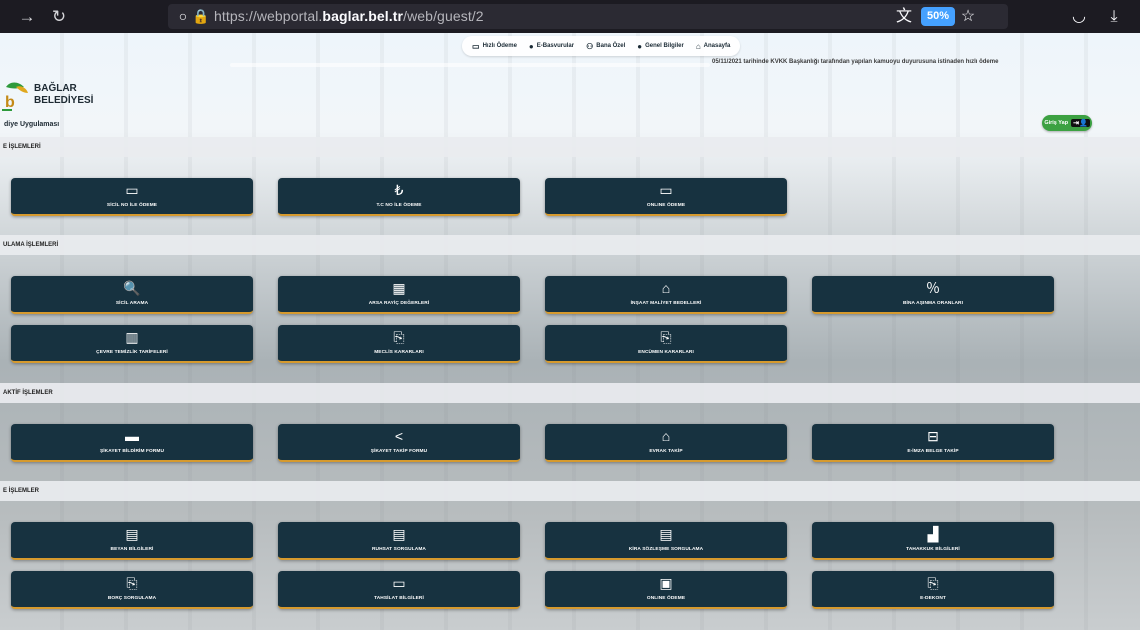 The width and height of the screenshot is (1140, 630). I want to click on service-tile: ⊟ E-İMZA BELGE TAKİP, so click(933, 443).